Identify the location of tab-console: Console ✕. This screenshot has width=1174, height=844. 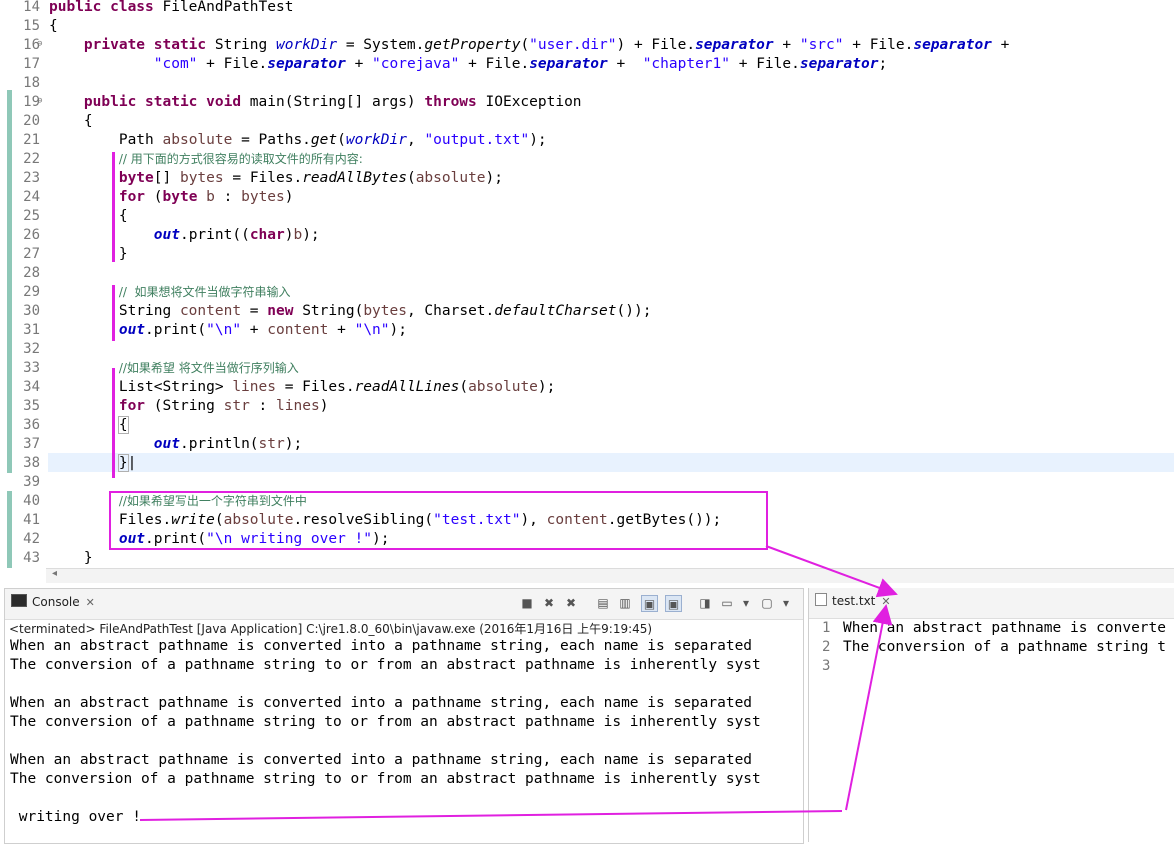
(53, 601).